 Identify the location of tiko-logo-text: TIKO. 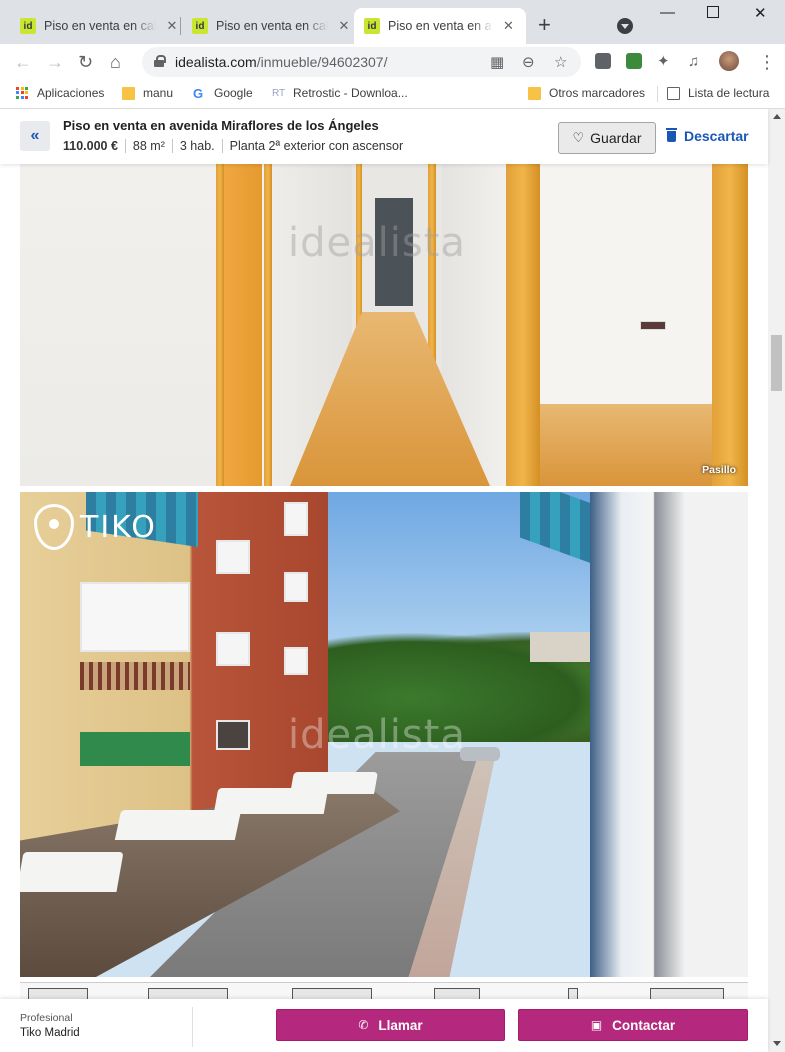
(118, 527).